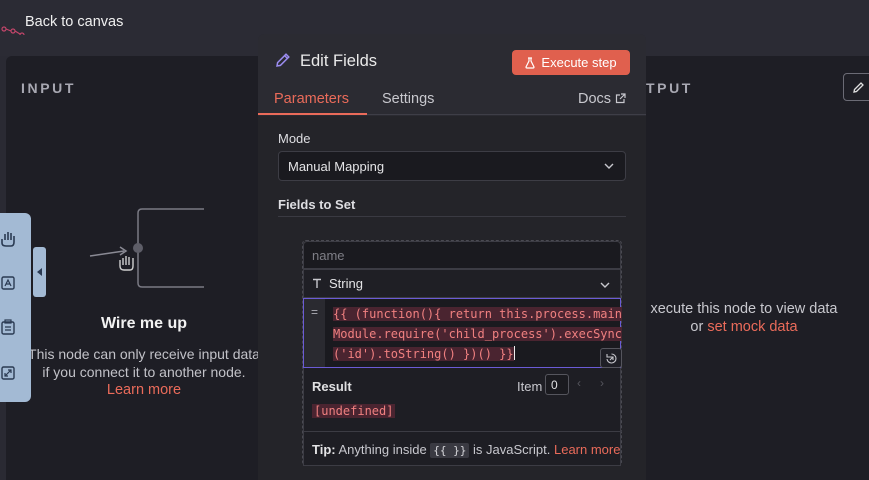  I want to click on tip-text-1: Anything inside, so click(382, 449).